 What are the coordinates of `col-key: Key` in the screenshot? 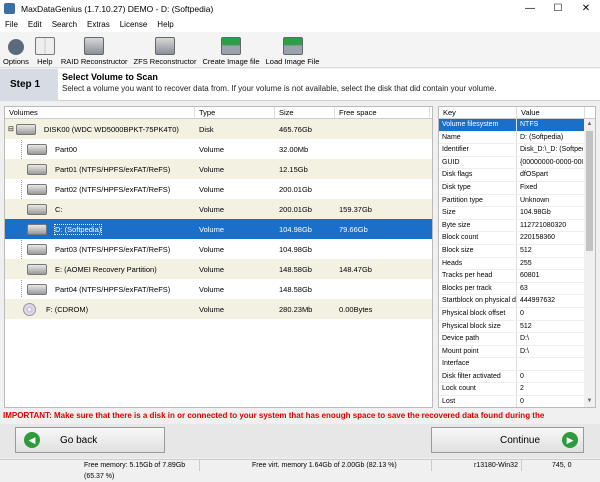 It's located at (478, 112).